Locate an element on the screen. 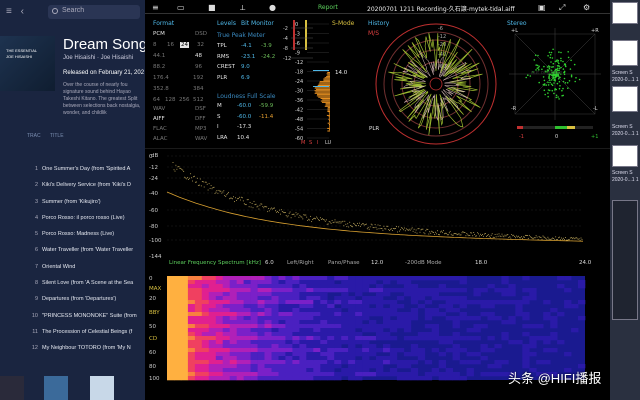 The height and width of the screenshot is (400, 640). fullscreen-icon: ⤢ is located at coordinates (564, 8).